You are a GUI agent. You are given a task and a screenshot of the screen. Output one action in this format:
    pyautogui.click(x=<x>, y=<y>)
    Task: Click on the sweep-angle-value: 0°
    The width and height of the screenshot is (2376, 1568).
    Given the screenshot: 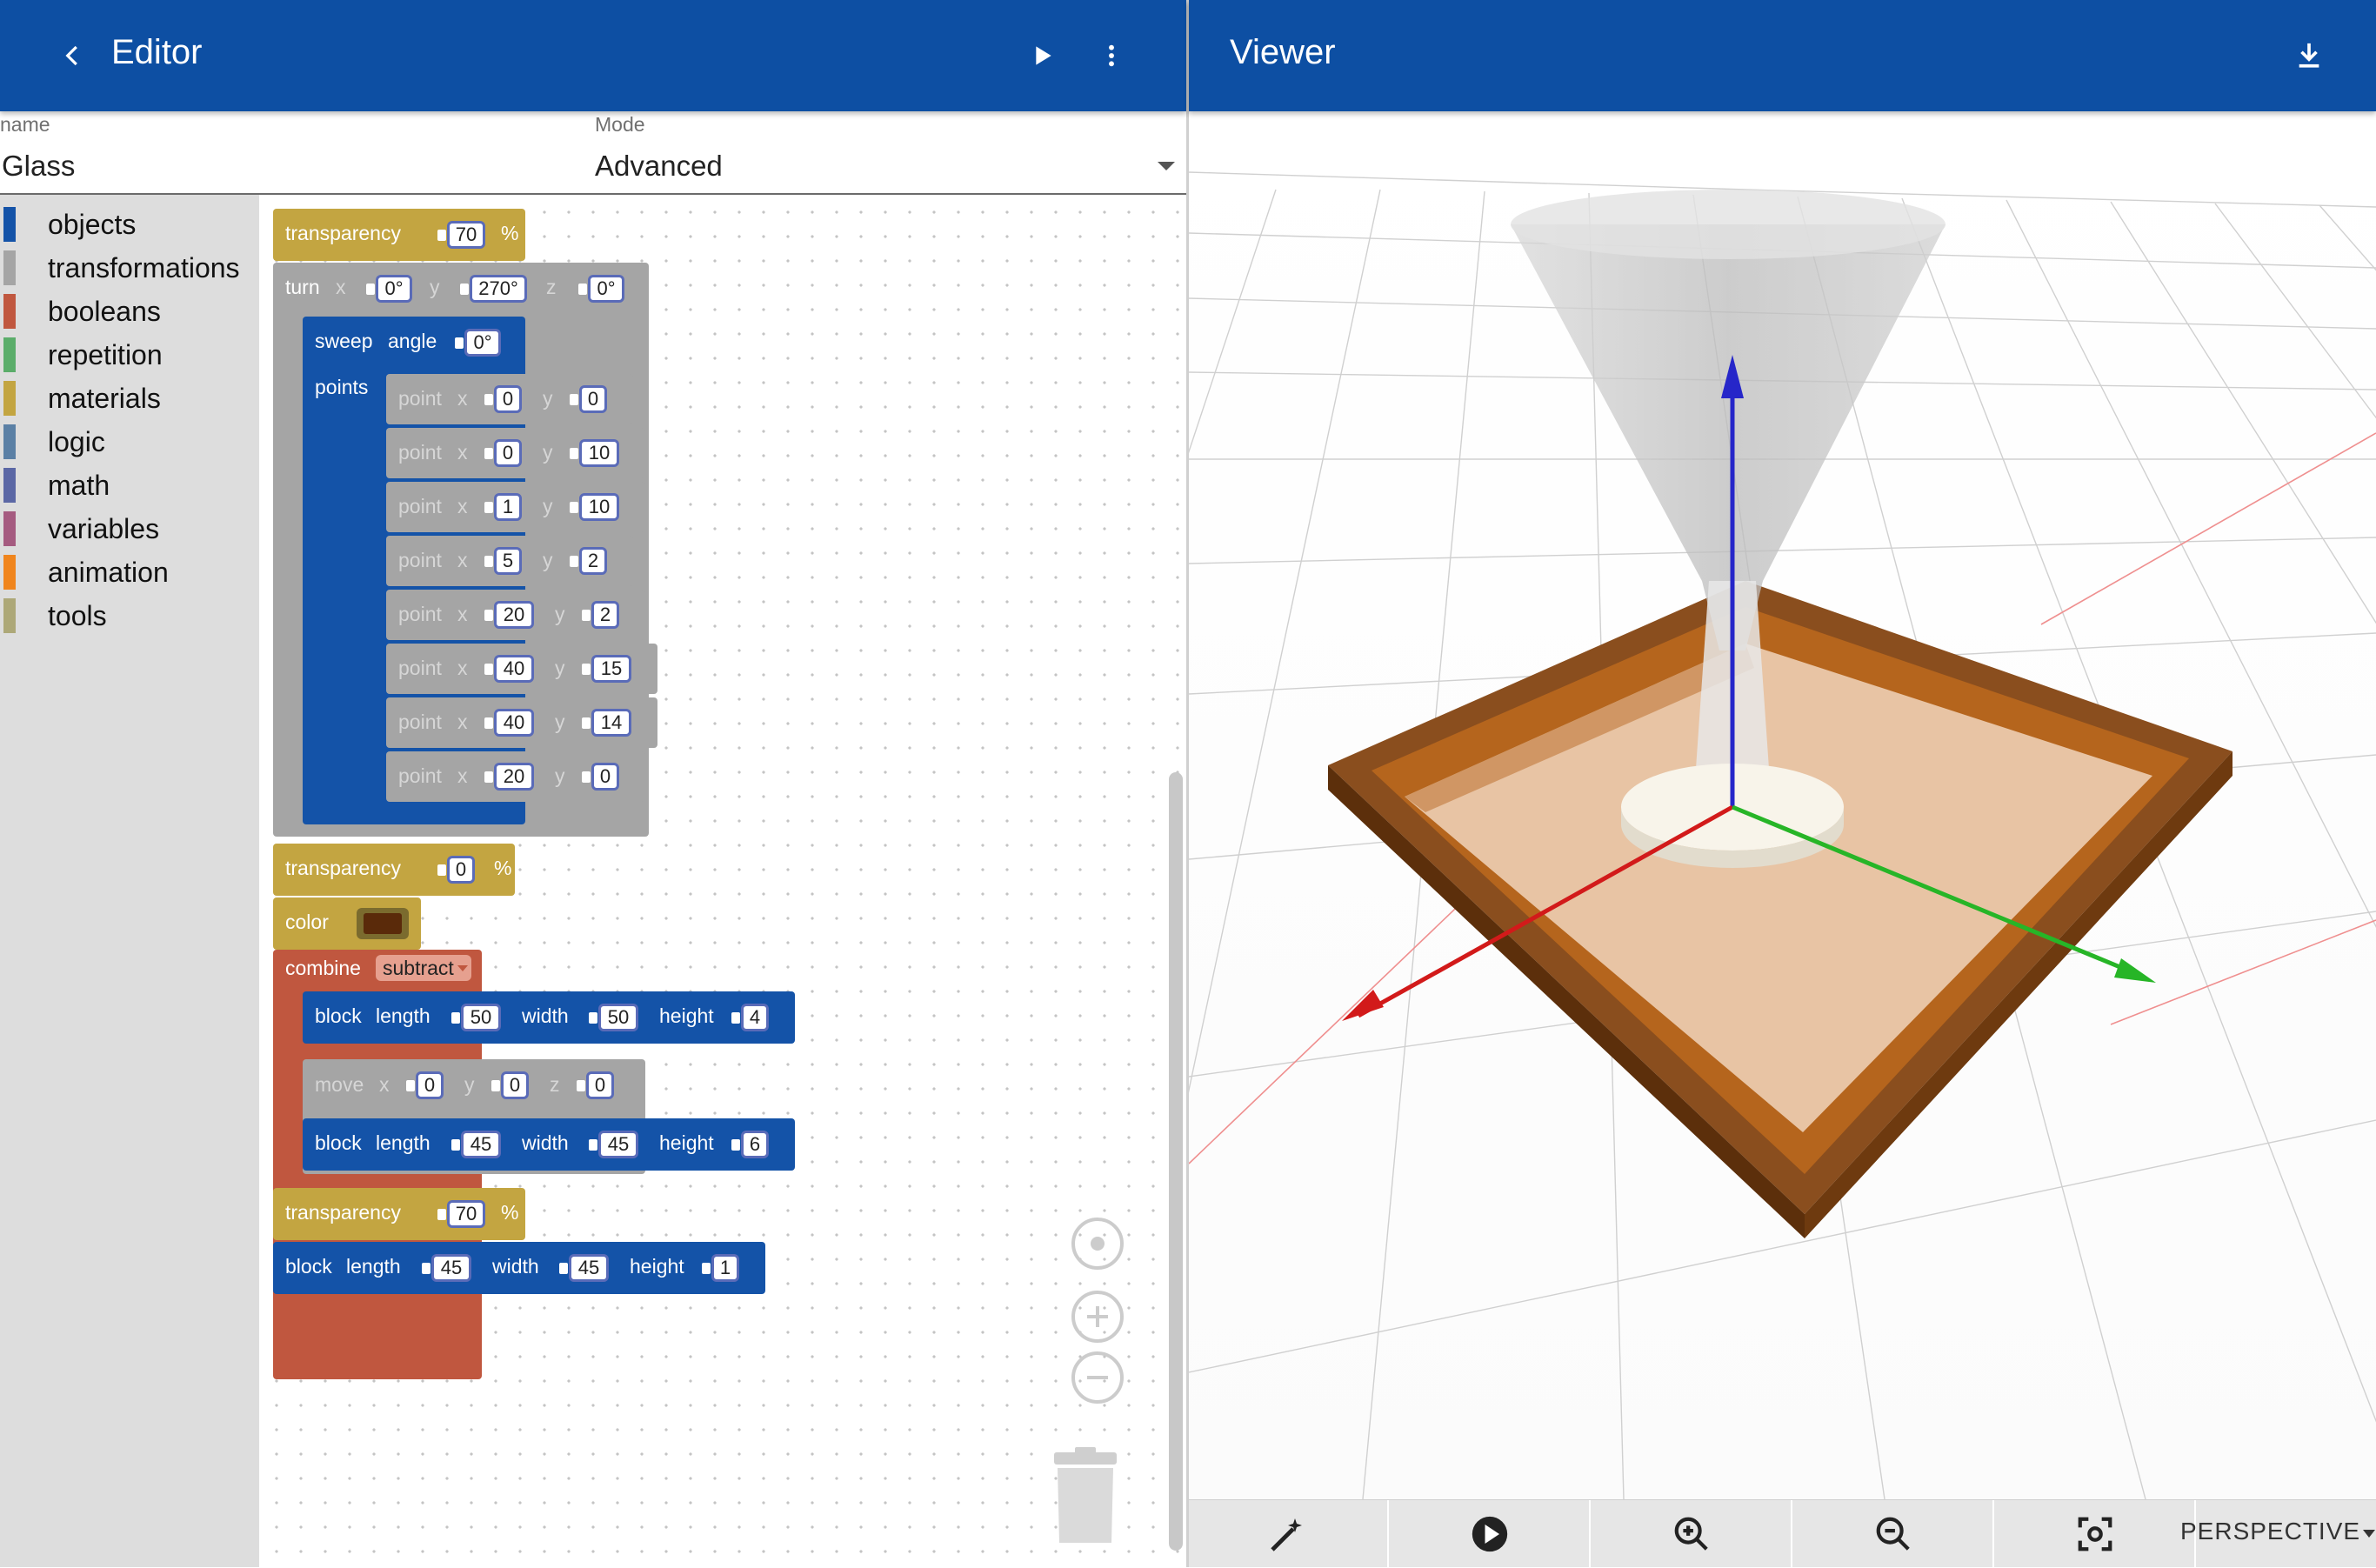 What is the action you would take?
    pyautogui.click(x=478, y=343)
    